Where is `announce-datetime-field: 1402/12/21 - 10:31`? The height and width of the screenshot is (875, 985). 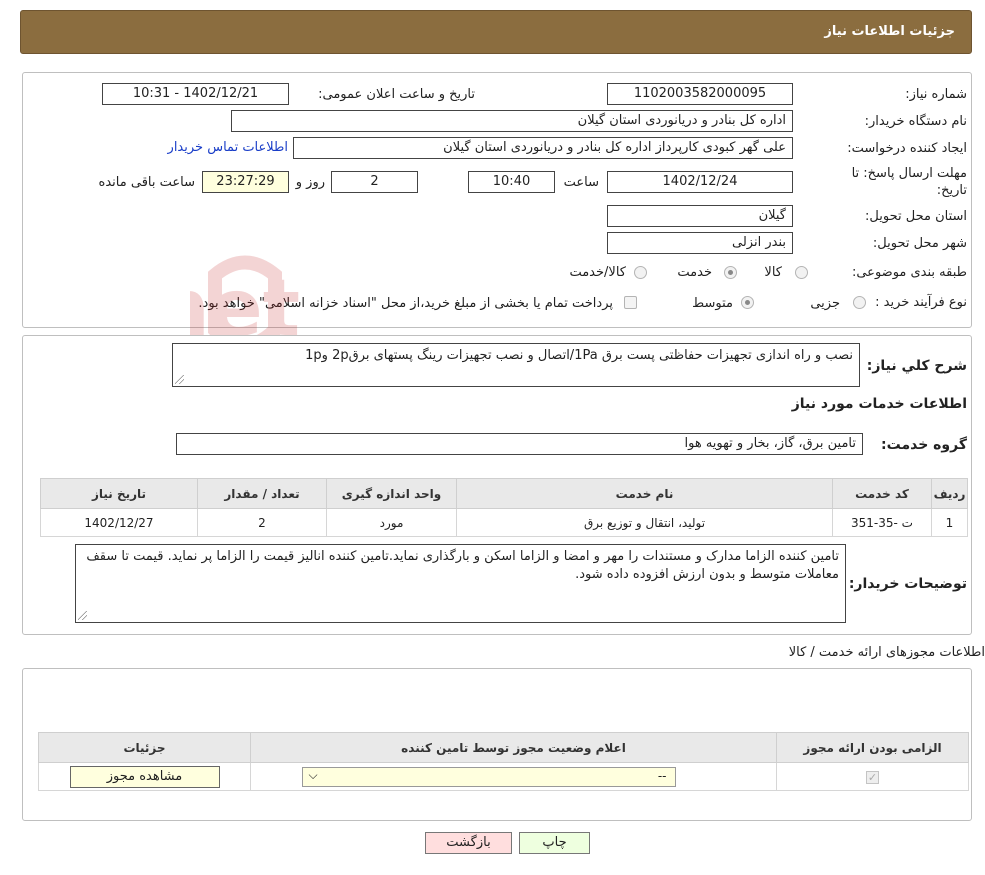
announce-datetime-field: 1402/12/21 - 10:31 is located at coordinates (195, 94).